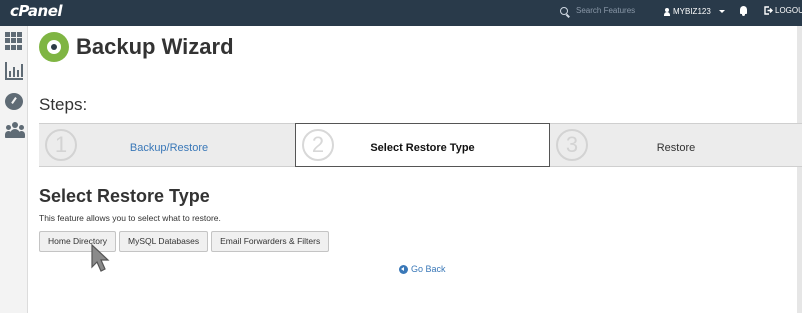  Describe the element at coordinates (14, 41) in the screenshot. I see `apps-grid-icon` at that location.